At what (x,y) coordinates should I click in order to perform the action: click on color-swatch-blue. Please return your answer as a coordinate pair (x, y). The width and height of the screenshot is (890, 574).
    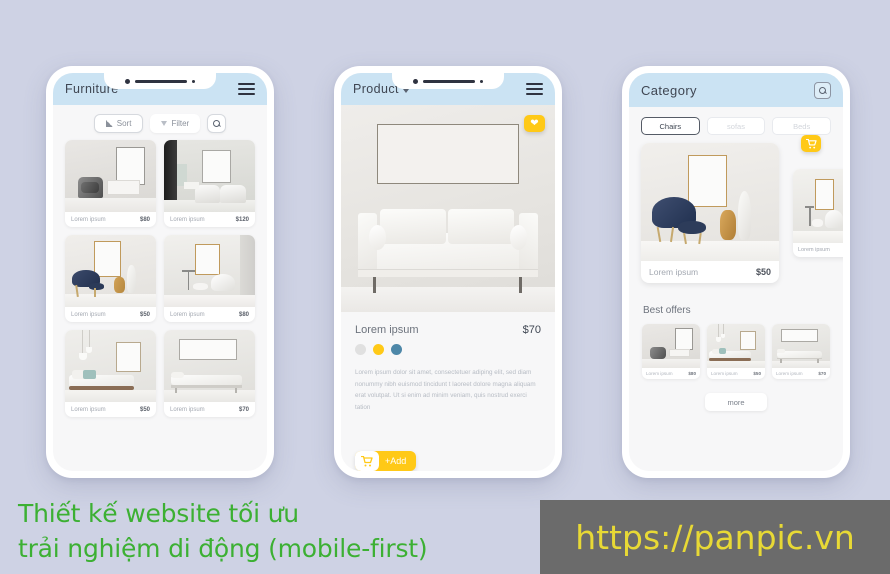
    Looking at the image, I should click on (396, 349).